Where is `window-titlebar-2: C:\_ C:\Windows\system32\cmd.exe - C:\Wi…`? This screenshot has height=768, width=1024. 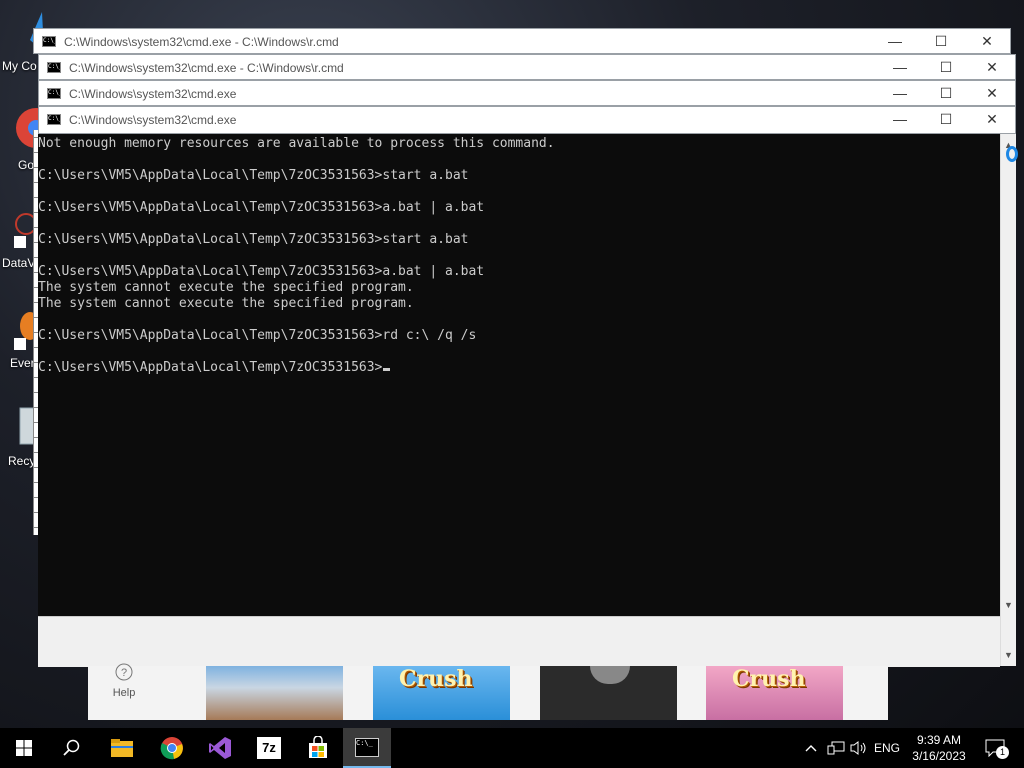 window-titlebar-2: C:\_ C:\Windows\system32\cmd.exe - C:\Wi… is located at coordinates (527, 67).